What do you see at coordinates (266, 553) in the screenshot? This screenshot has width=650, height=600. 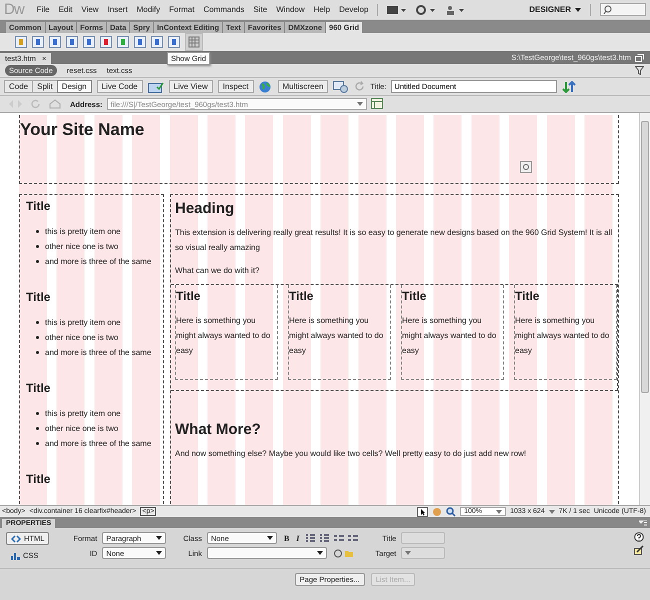 I see `link-field` at bounding box center [266, 553].